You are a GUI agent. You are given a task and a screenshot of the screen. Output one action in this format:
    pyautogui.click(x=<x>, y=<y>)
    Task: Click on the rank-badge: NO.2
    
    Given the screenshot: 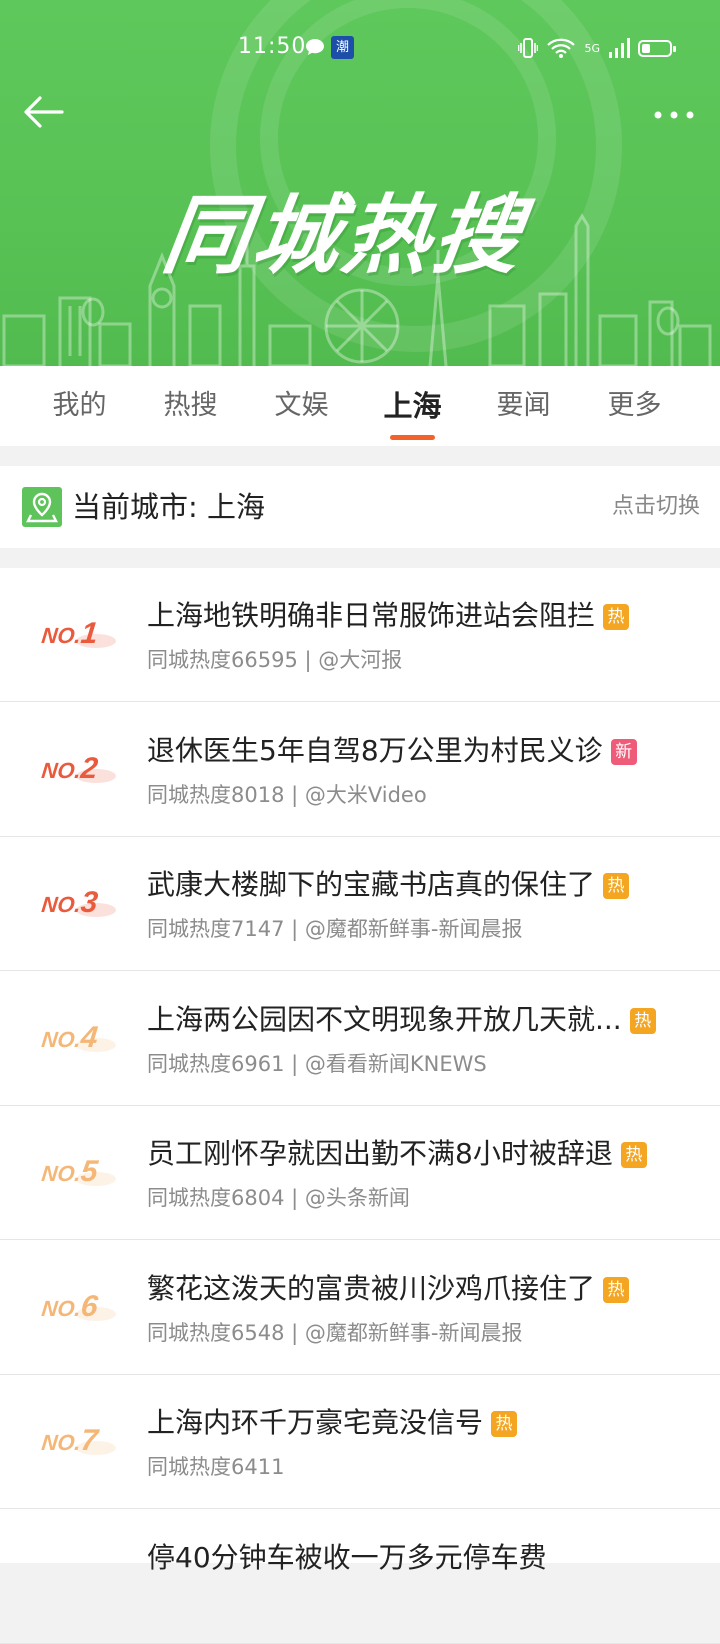 What is the action you would take?
    pyautogui.click(x=82, y=768)
    